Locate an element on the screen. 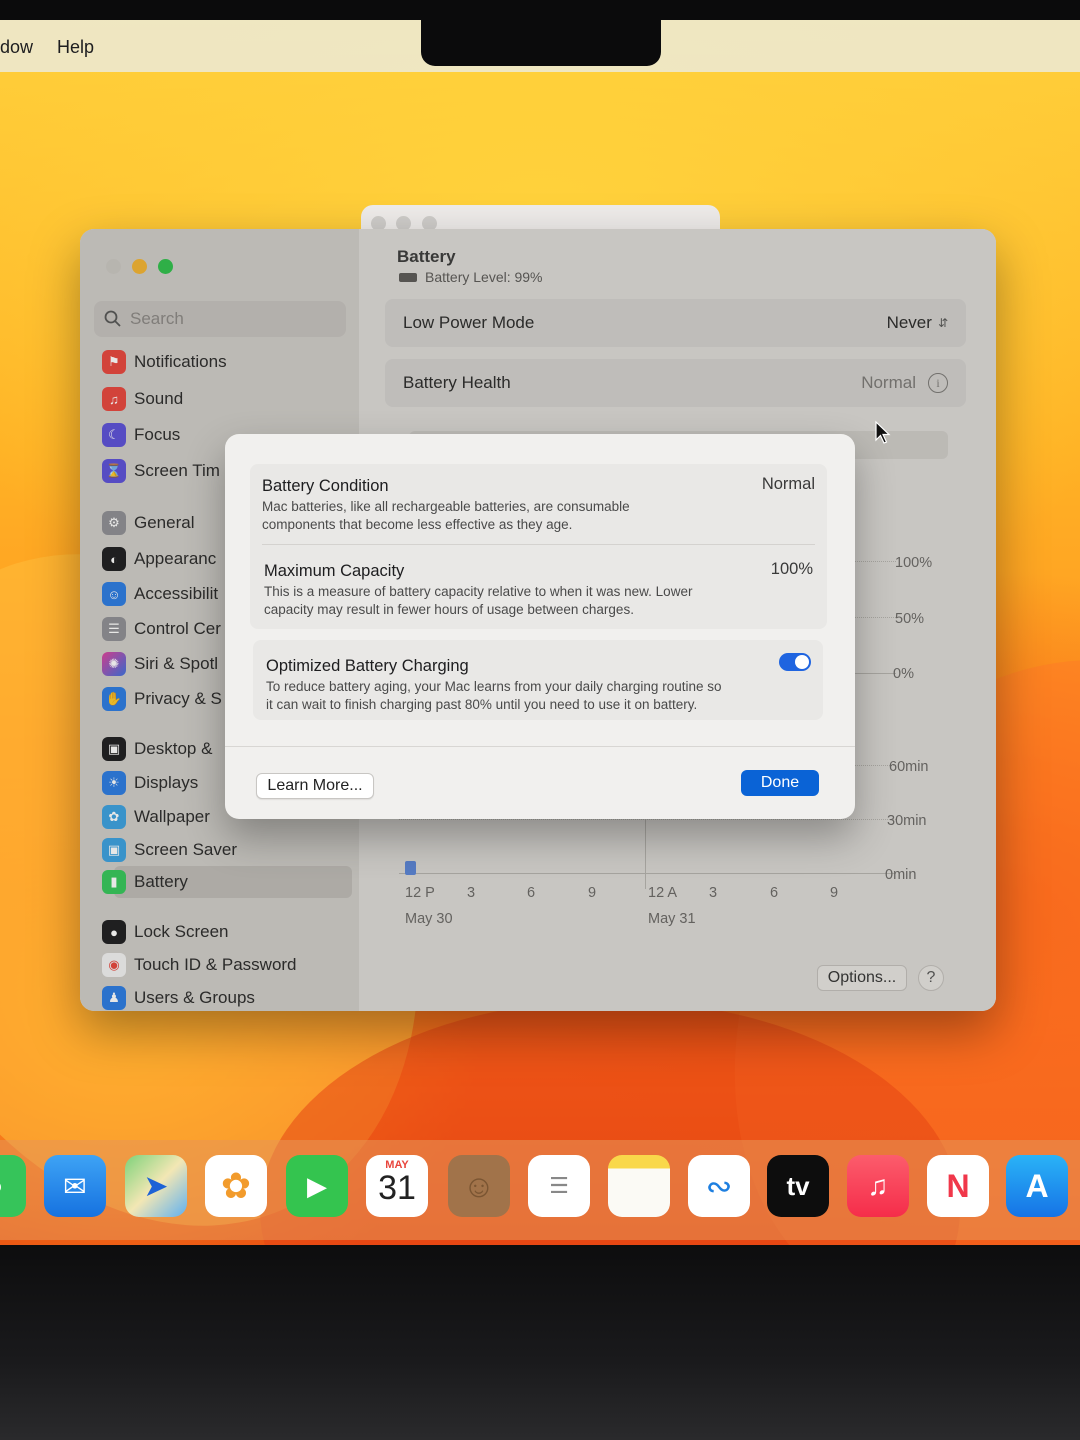 Image resolution: width=1080 pixels, height=1440 pixels. messages-icon: ● is located at coordinates (13, 1186).